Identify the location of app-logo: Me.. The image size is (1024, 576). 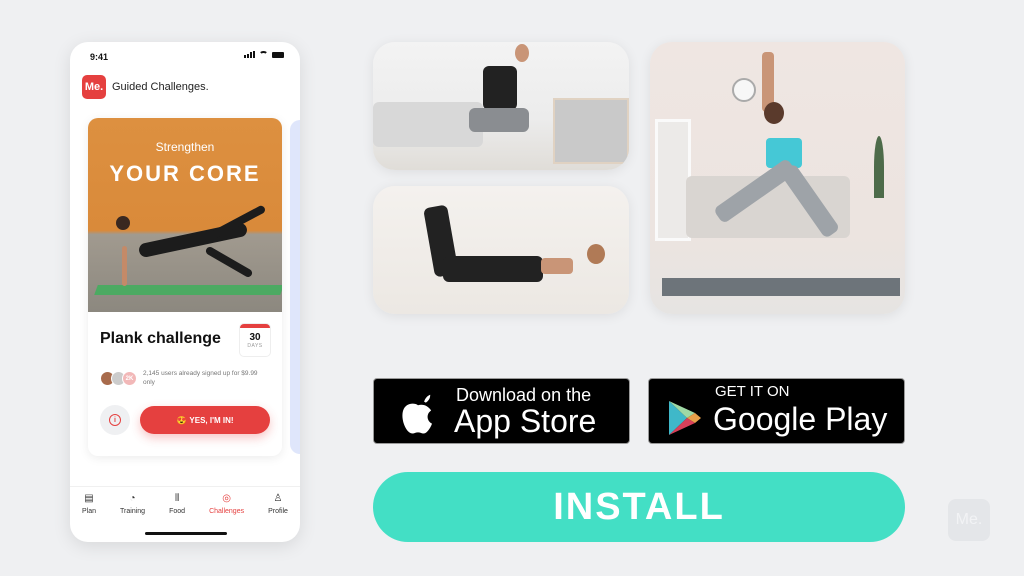
(94, 87).